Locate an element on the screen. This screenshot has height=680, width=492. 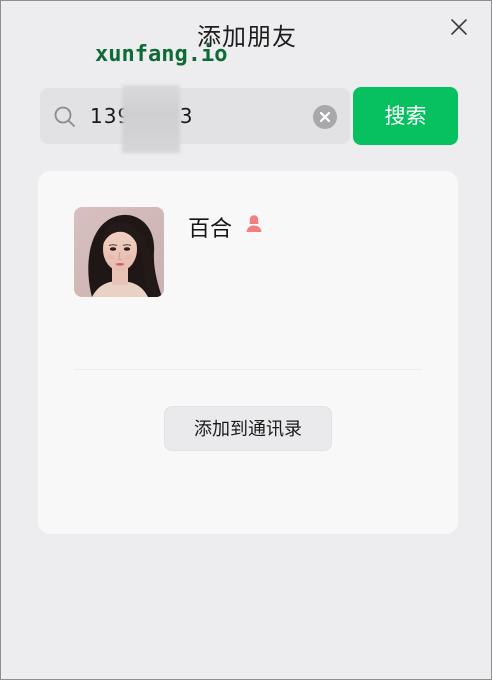
avatar is located at coordinates (119, 252).